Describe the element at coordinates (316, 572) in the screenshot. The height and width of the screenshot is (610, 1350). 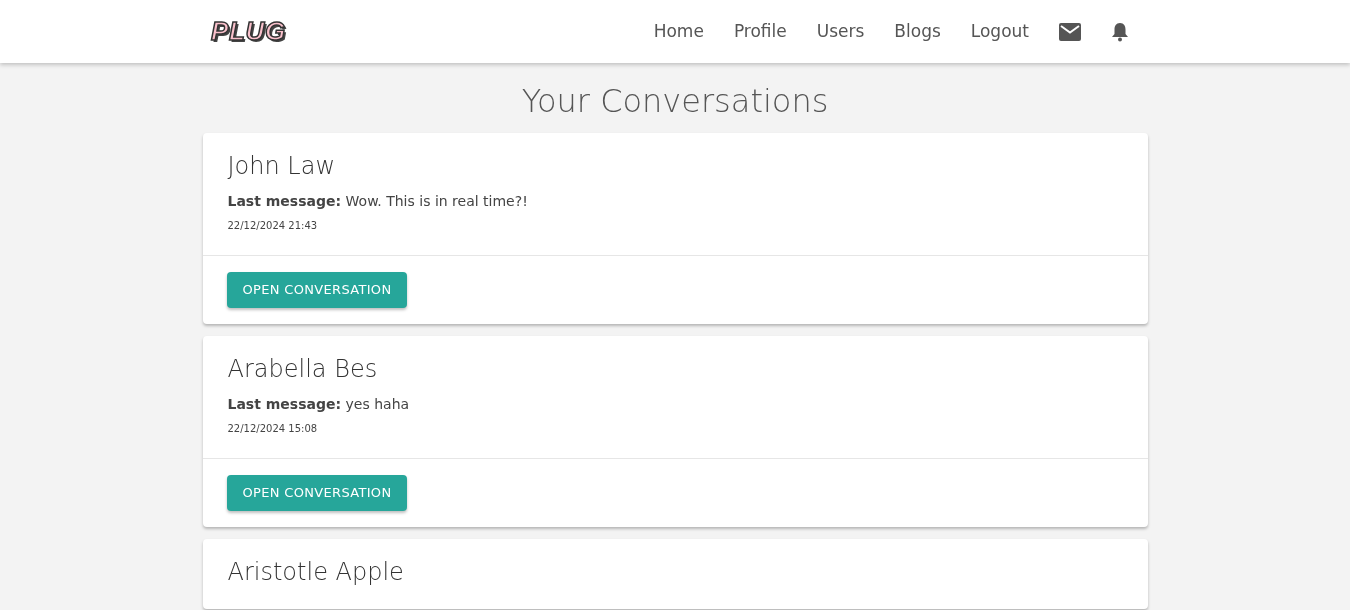
I see `contact-name: Aristotle Apple` at that location.